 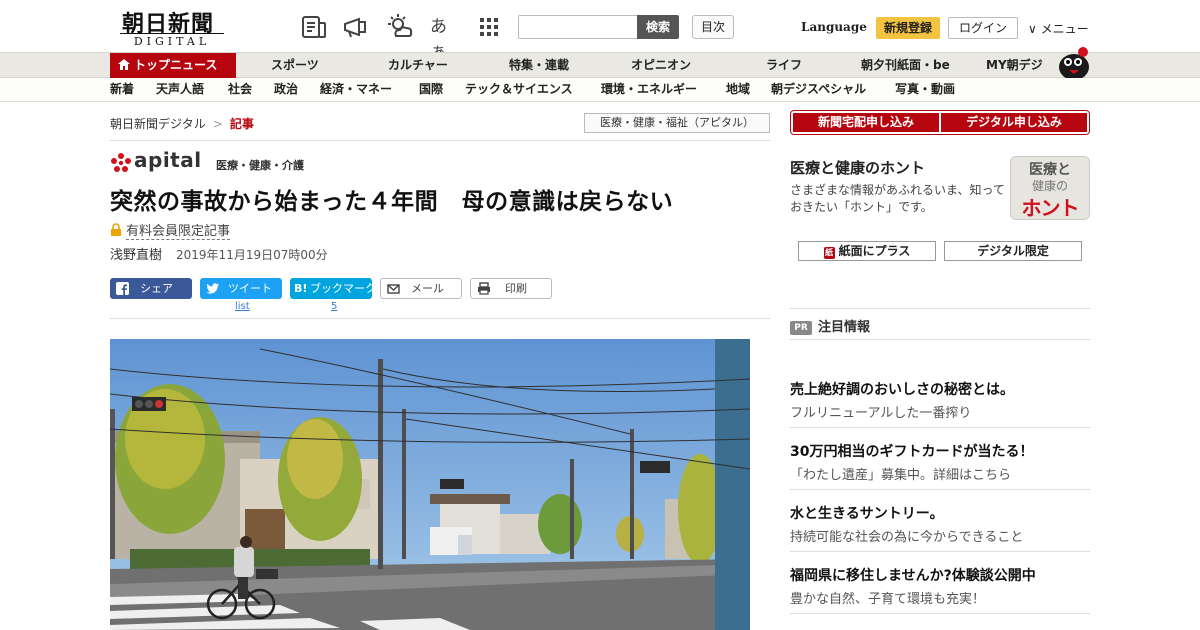 I want to click on breadcrumb: 朝日新聞デジタル > 記事, so click(x=182, y=123).